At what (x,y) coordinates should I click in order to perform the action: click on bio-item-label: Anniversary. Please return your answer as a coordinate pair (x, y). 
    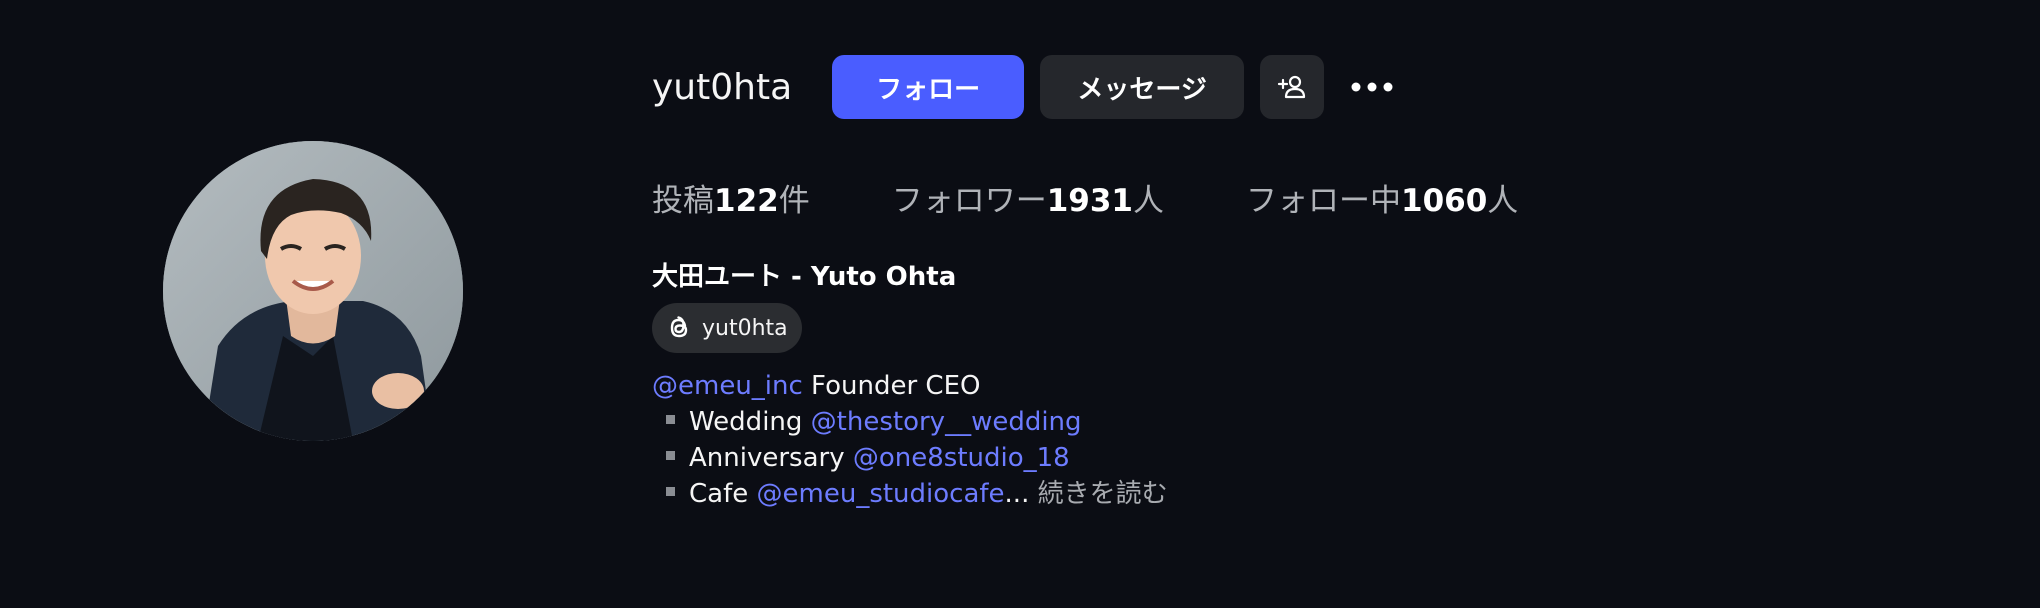
    Looking at the image, I should click on (771, 458).